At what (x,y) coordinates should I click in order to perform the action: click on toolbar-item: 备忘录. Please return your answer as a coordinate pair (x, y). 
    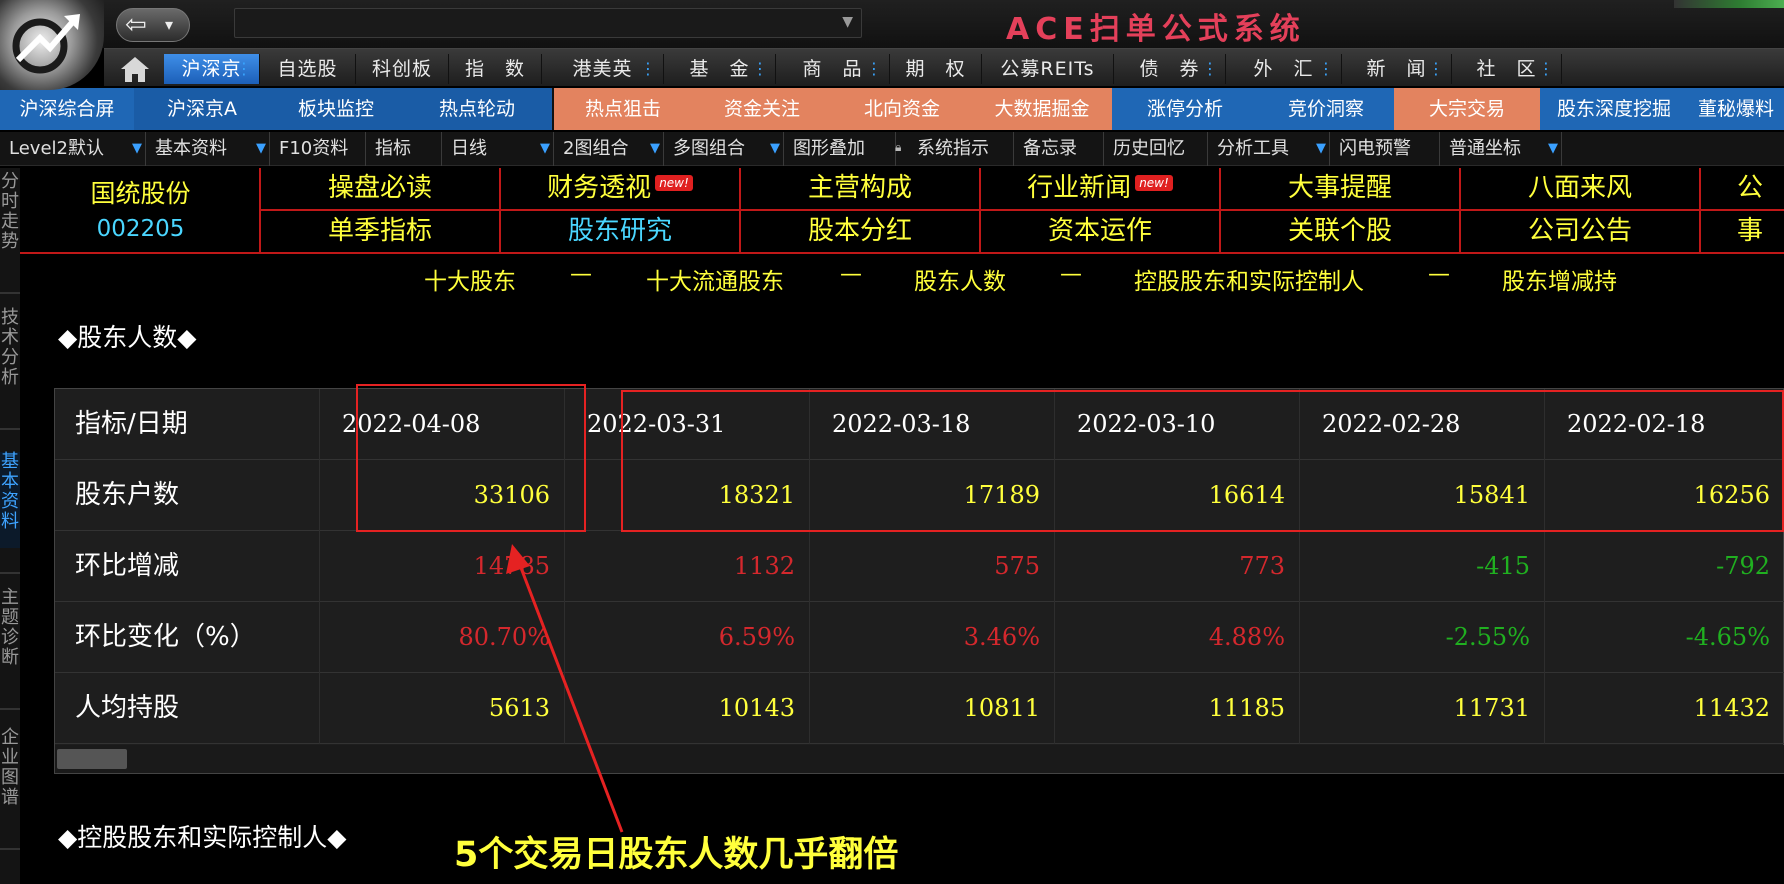
    Looking at the image, I should click on (1059, 149).